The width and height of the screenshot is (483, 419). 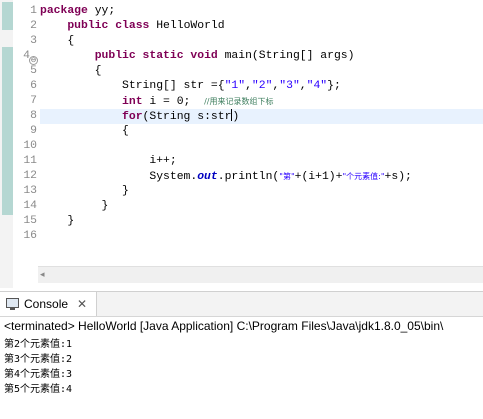 What do you see at coordinates (33, 101) in the screenshot?
I see `line-number: 7` at bounding box center [33, 101].